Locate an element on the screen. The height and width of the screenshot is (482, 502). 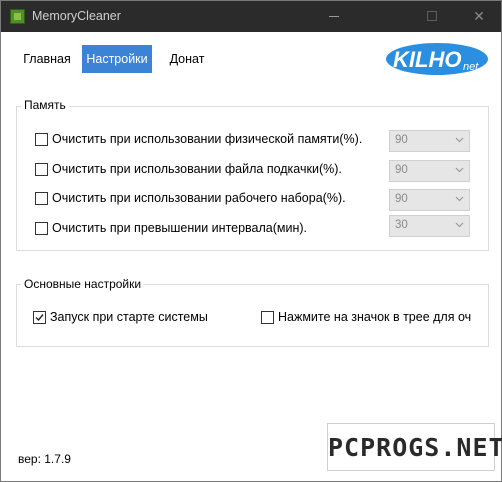
logo-text: KILHO is located at coordinates (427, 59).